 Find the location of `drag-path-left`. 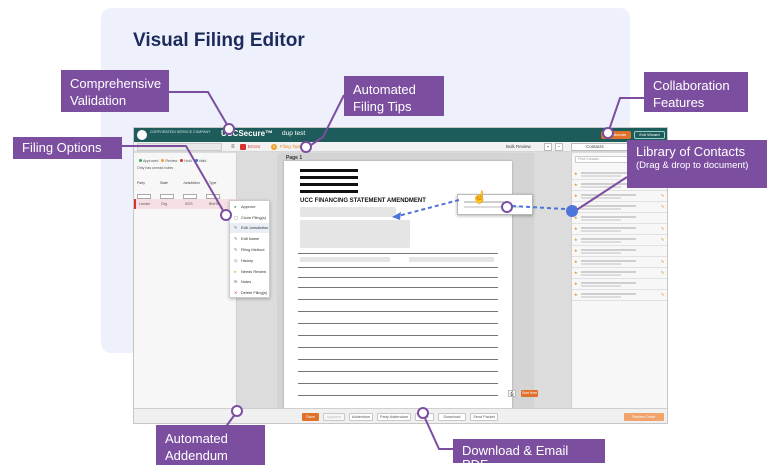

drag-path-left is located at coordinates (428, 208).